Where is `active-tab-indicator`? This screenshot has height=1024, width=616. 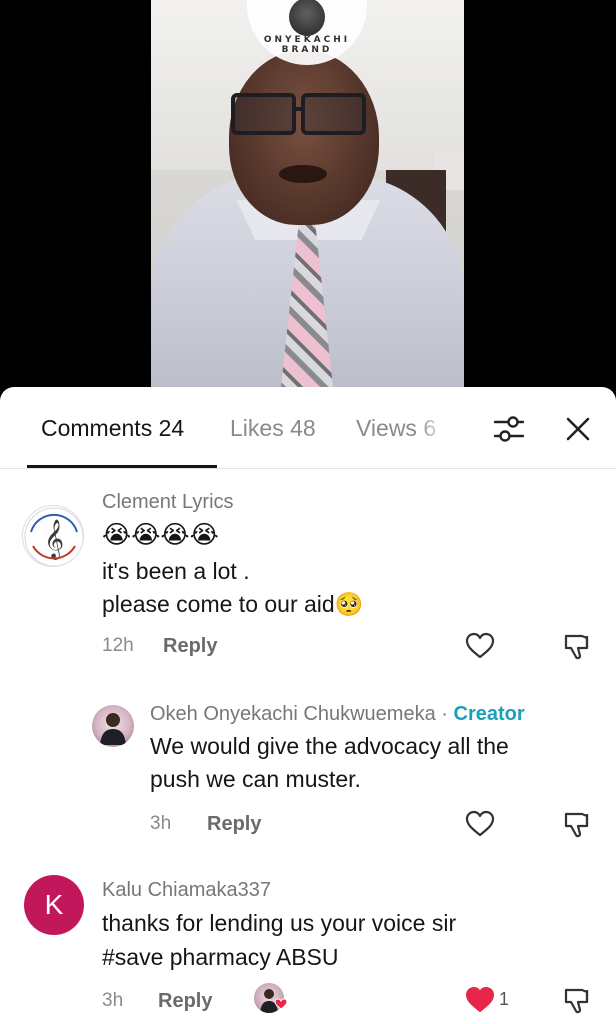 active-tab-indicator is located at coordinates (122, 466).